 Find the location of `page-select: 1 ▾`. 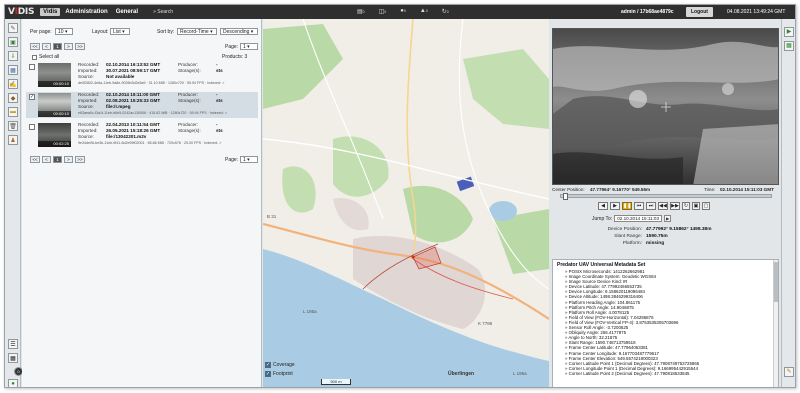

page-select: 1 ▾ is located at coordinates (249, 46).